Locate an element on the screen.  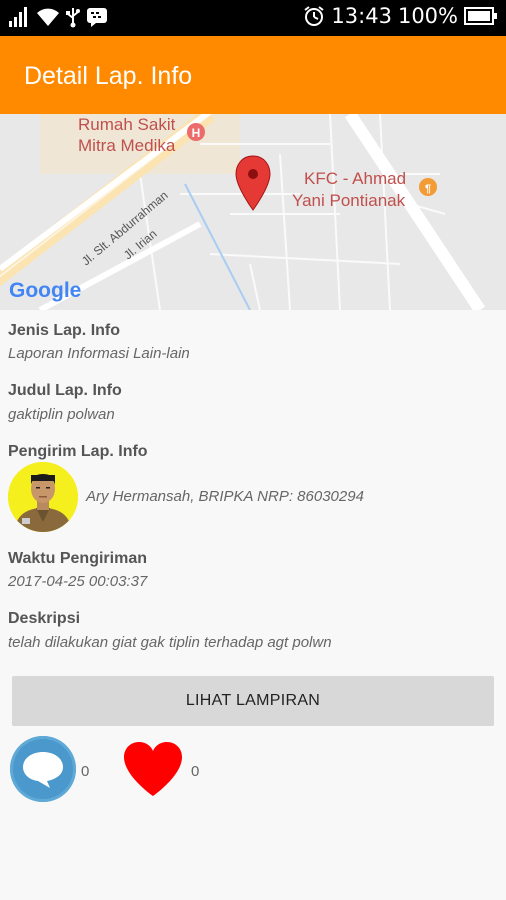
map-label-kfc-2: Yani Pontianak is located at coordinates (349, 200).